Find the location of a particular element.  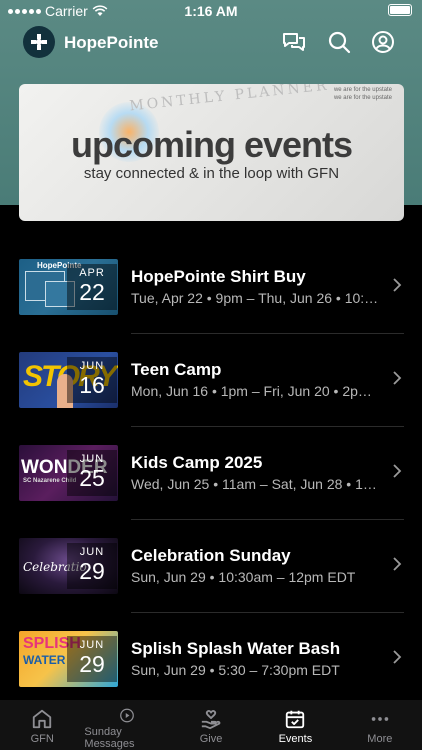

app-bar: HopePointe is located at coordinates (211, 46).